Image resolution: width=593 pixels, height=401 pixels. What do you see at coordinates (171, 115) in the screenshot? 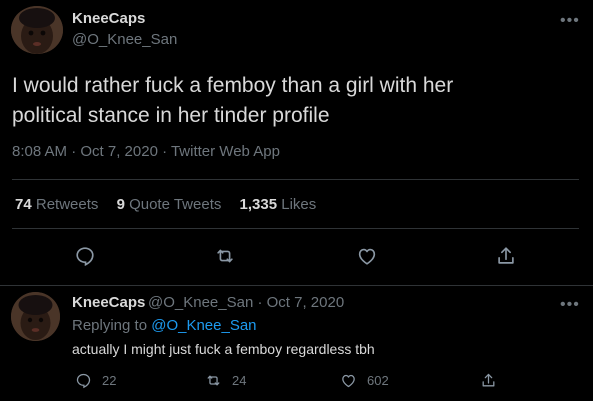
I see `tweet-text-line-2: political stance in her tinder profile` at bounding box center [171, 115].